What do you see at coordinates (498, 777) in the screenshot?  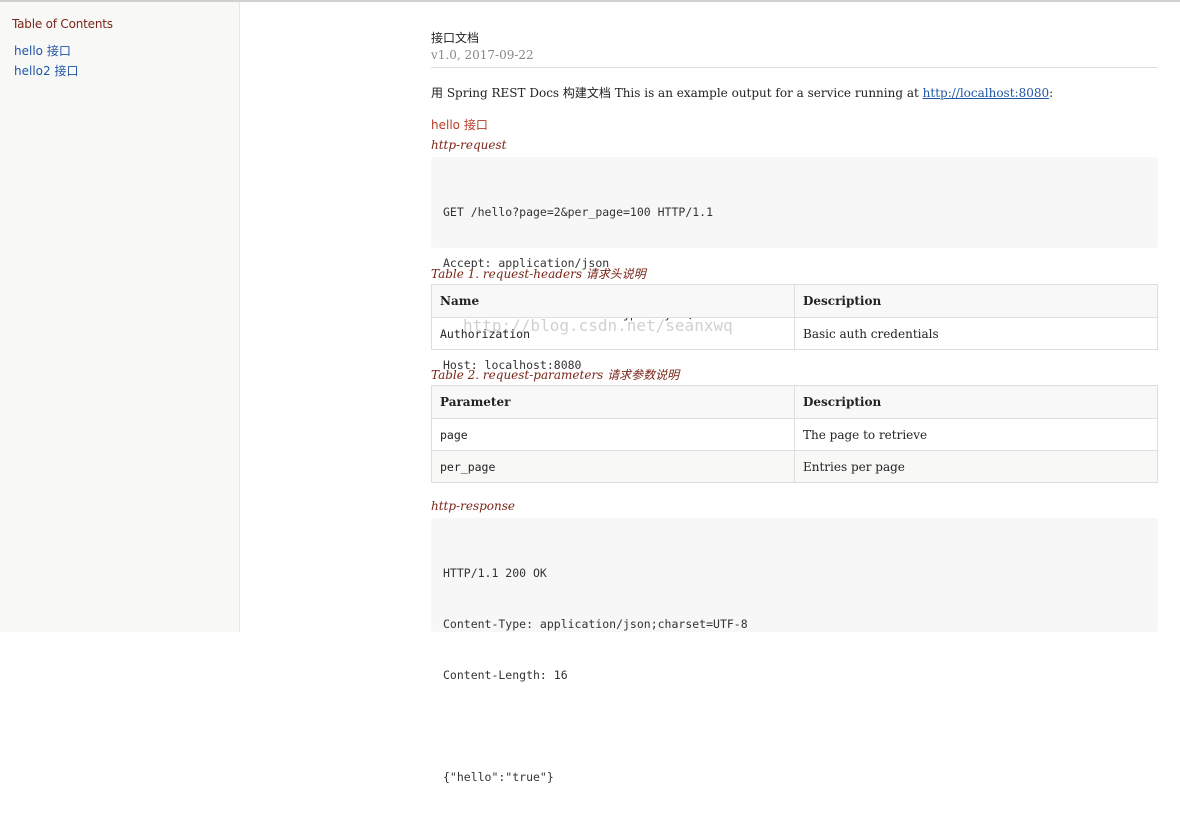 I see `response-line: {"hello":"true"}` at bounding box center [498, 777].